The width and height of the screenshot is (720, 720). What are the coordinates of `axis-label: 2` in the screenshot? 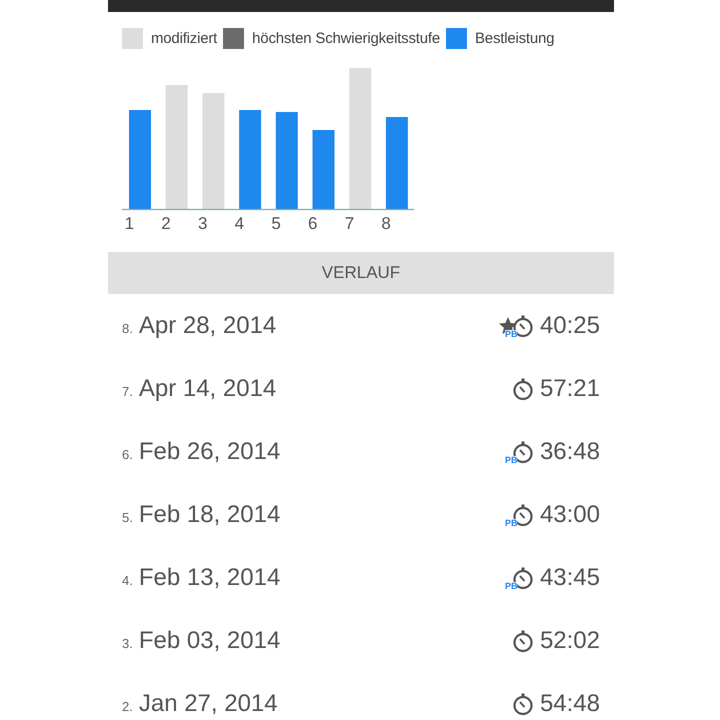 It's located at (166, 224).